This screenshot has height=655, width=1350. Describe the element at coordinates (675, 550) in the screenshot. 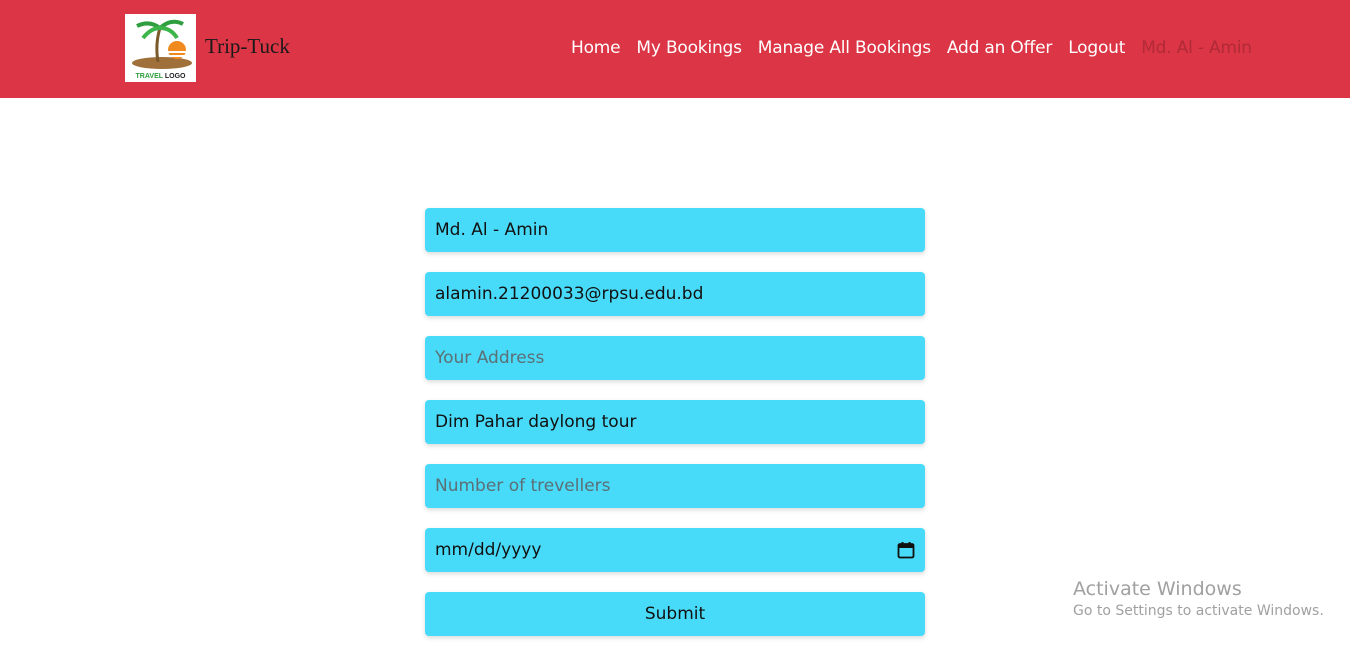

I see `date-input: mm/dd/yyyy` at that location.